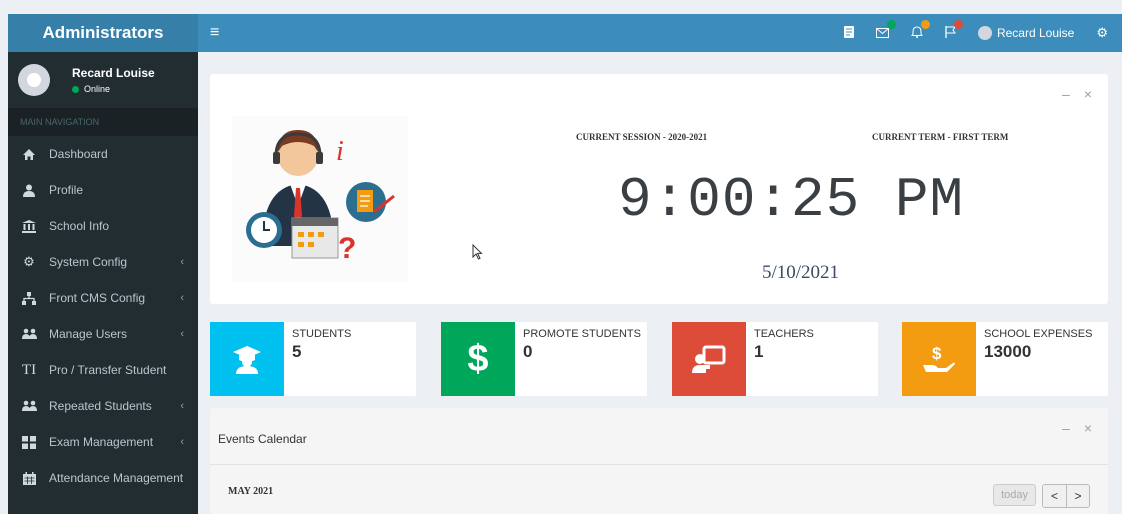 This screenshot has height=514, width=1122. Describe the element at coordinates (262, 439) in the screenshot. I see `panel-title: Events Calendar` at that location.